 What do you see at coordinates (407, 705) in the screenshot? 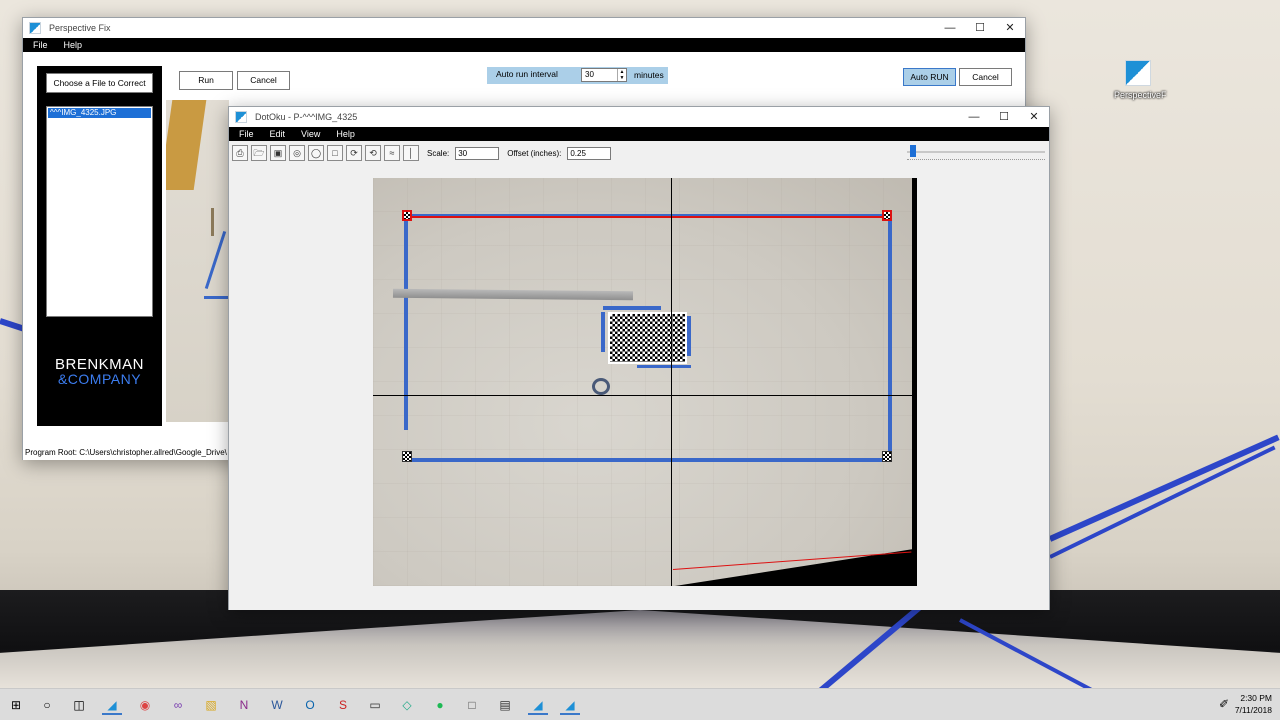
I see `app-icon: ◇` at bounding box center [407, 705].